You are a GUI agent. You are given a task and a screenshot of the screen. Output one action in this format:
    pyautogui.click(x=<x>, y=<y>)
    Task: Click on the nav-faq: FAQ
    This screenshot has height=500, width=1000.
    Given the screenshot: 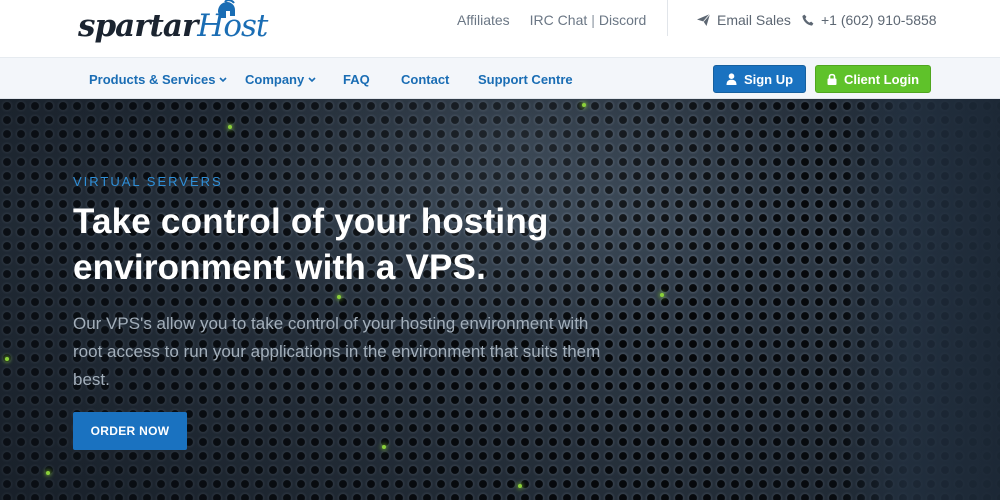 What is the action you would take?
    pyautogui.click(x=356, y=79)
    